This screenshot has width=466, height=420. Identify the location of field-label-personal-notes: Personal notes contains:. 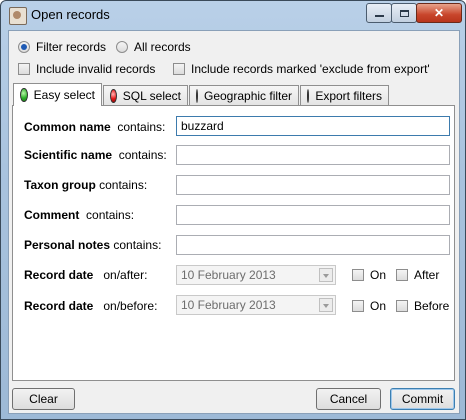
(92, 245).